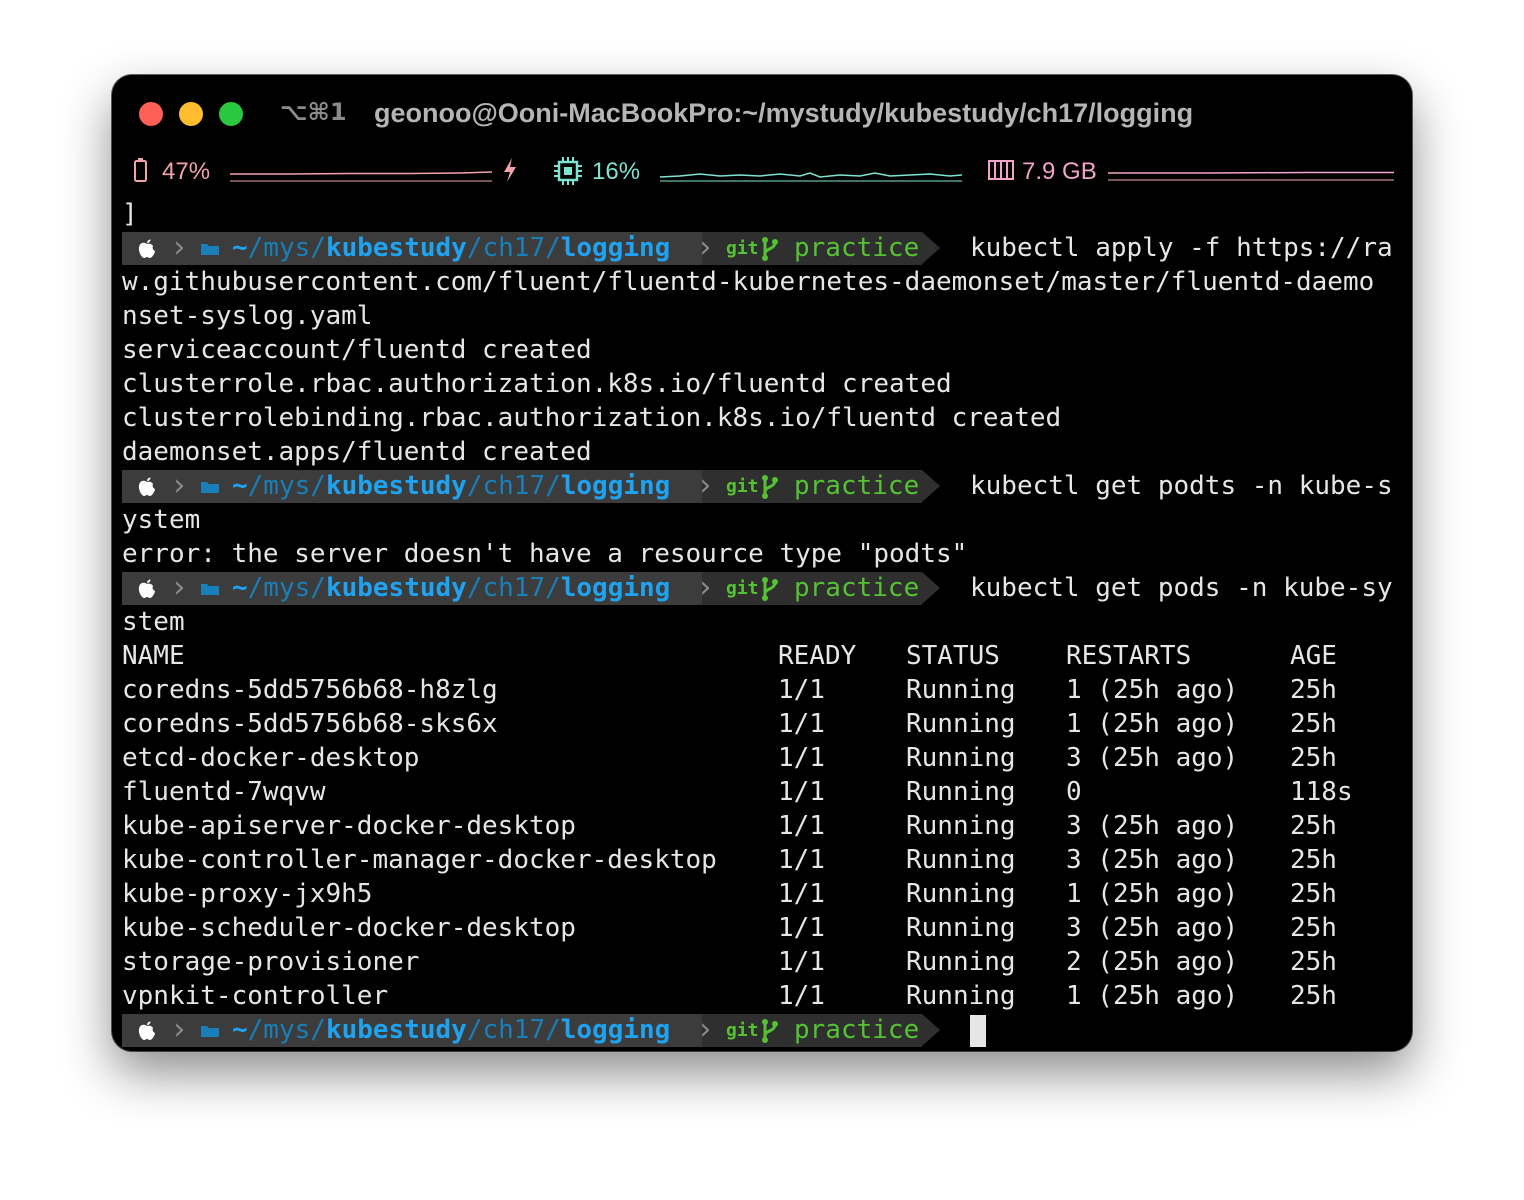 This screenshot has width=1524, height=1200. I want to click on charging-bolt-icon, so click(510, 170).